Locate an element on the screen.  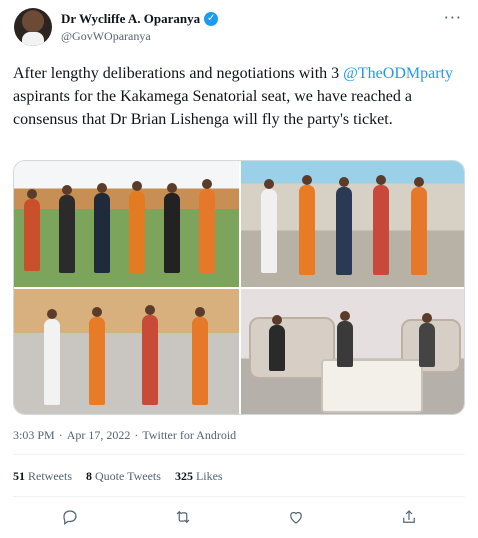
reply-button is located at coordinates (70, 517).